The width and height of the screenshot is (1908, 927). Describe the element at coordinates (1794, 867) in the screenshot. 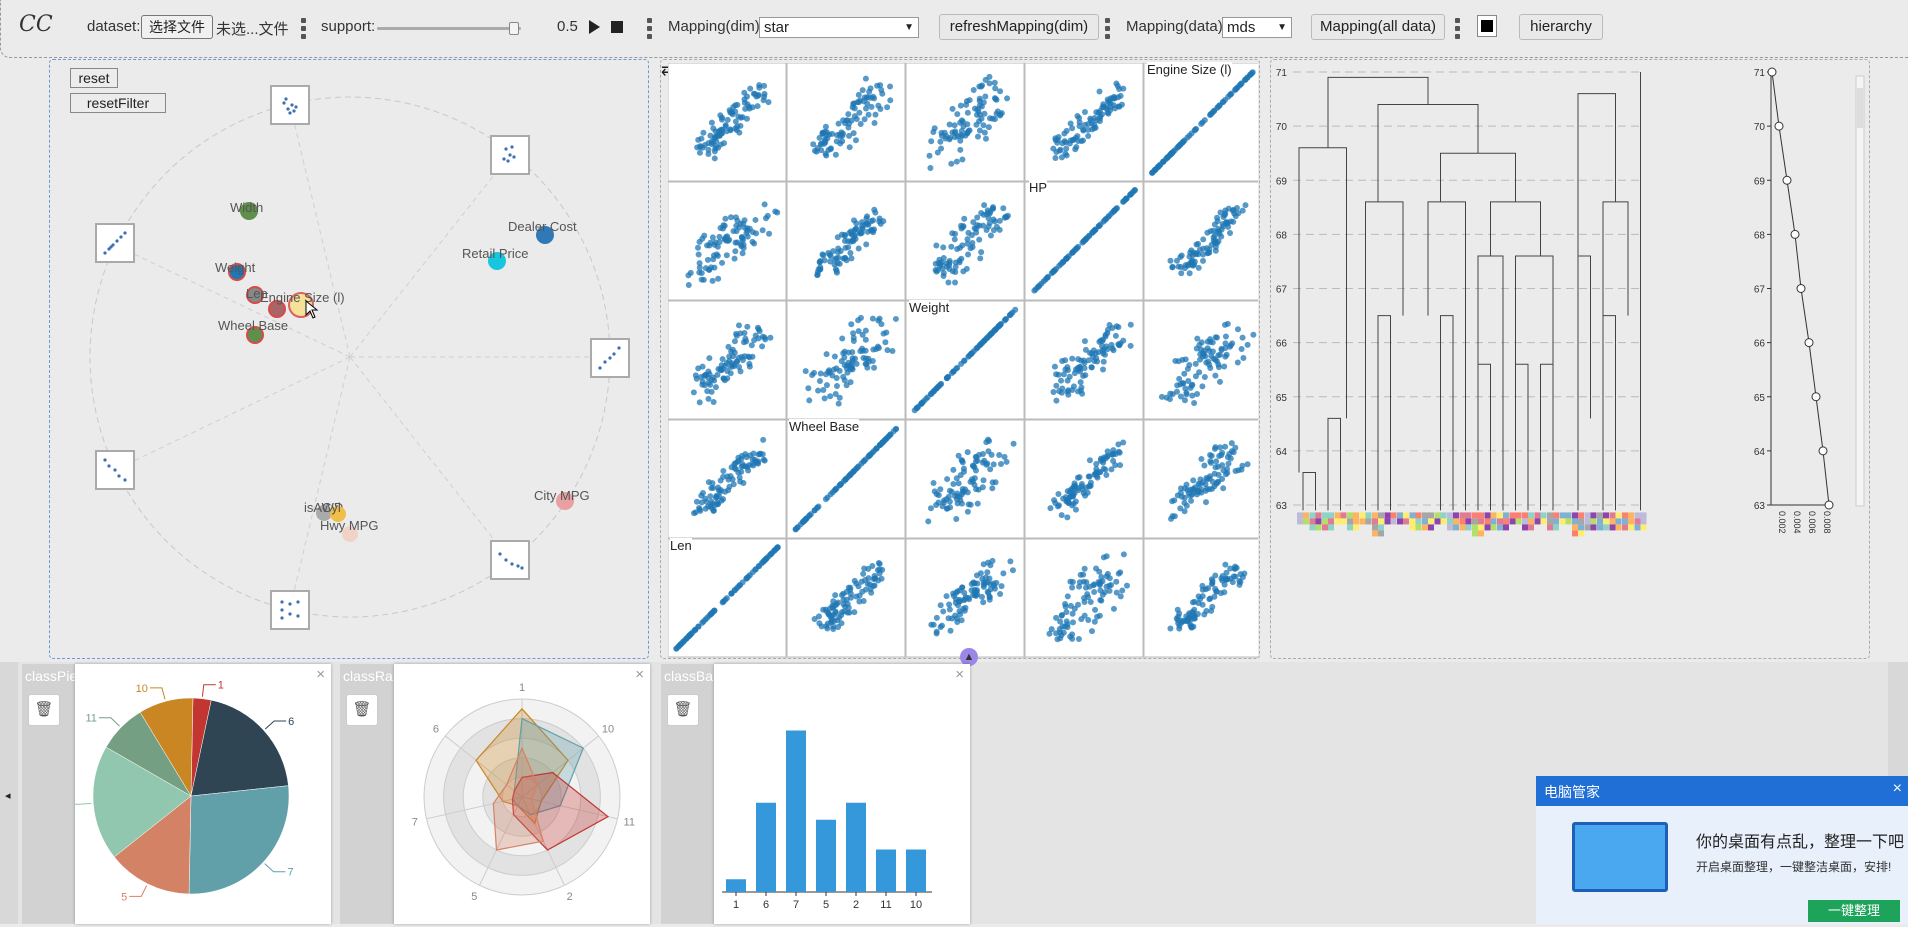

I see `popup-sub-text: 开启桌面整理，一键整洁桌面，安排!` at that location.